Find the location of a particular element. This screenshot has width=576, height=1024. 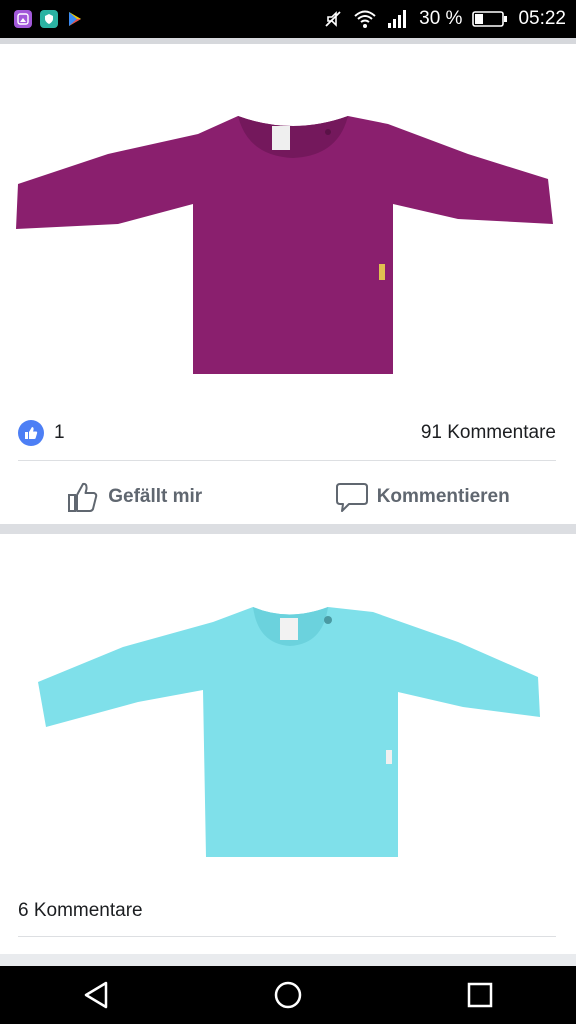

reaction-summary: 1 is located at coordinates (41, 433).